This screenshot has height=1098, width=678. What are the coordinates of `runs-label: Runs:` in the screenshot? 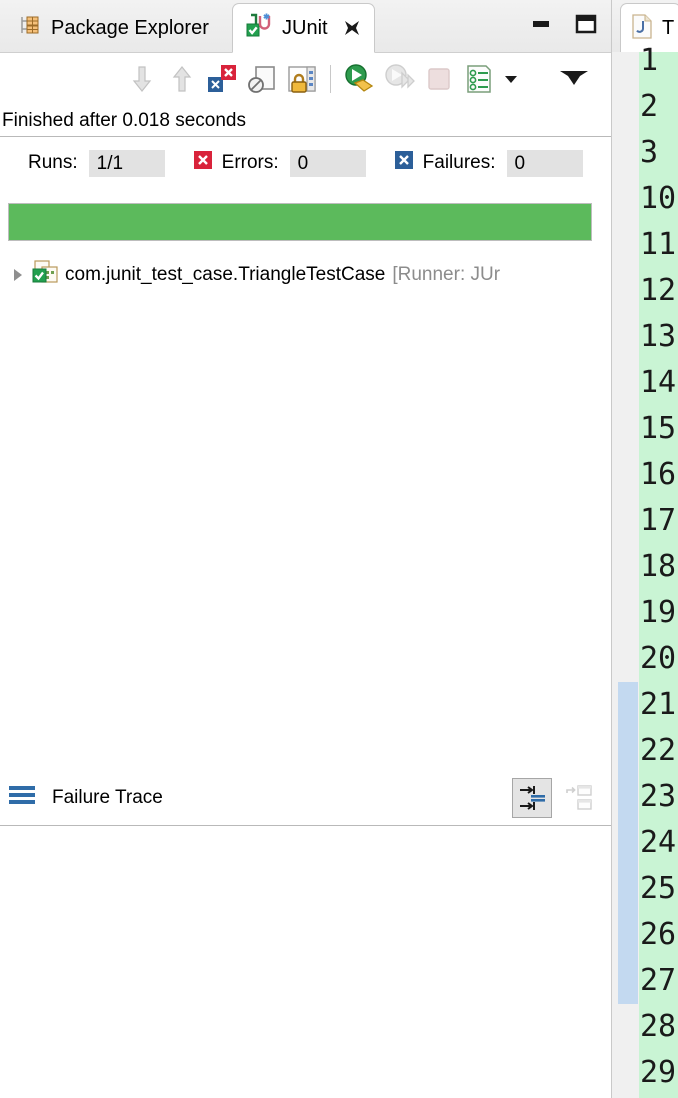 It's located at (53, 162).